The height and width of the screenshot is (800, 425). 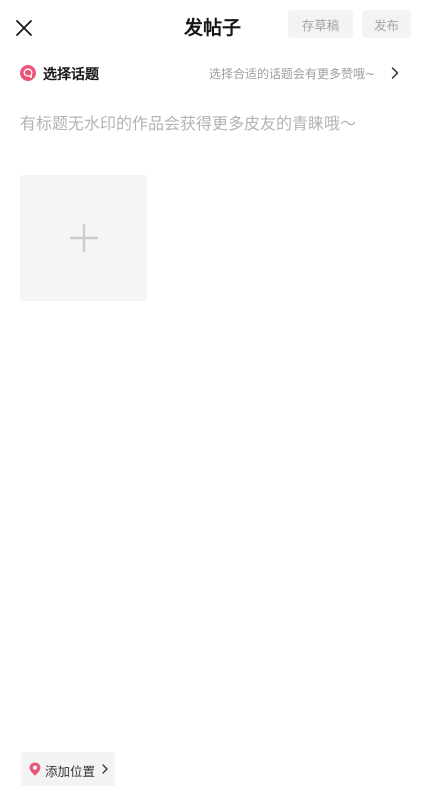 I want to click on close-button, so click(x=24, y=28).